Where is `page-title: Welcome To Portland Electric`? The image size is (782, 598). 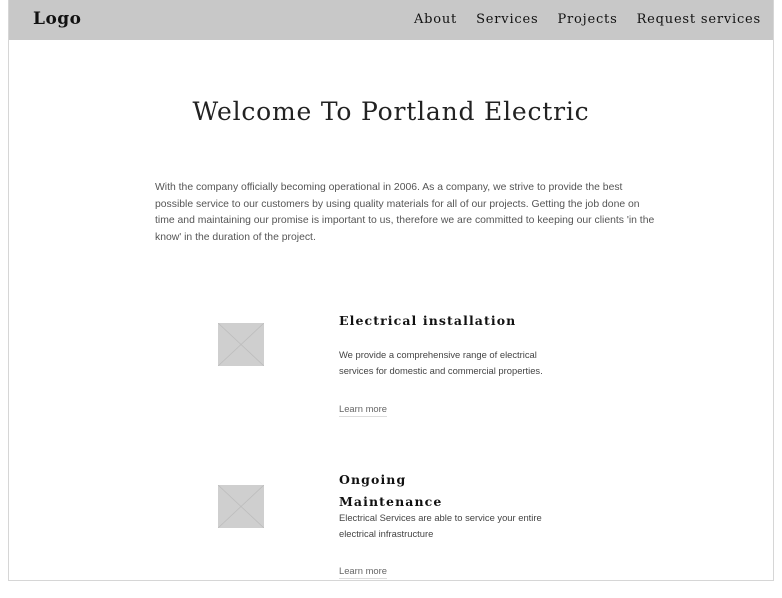 page-title: Welcome To Portland Electric is located at coordinates (391, 111).